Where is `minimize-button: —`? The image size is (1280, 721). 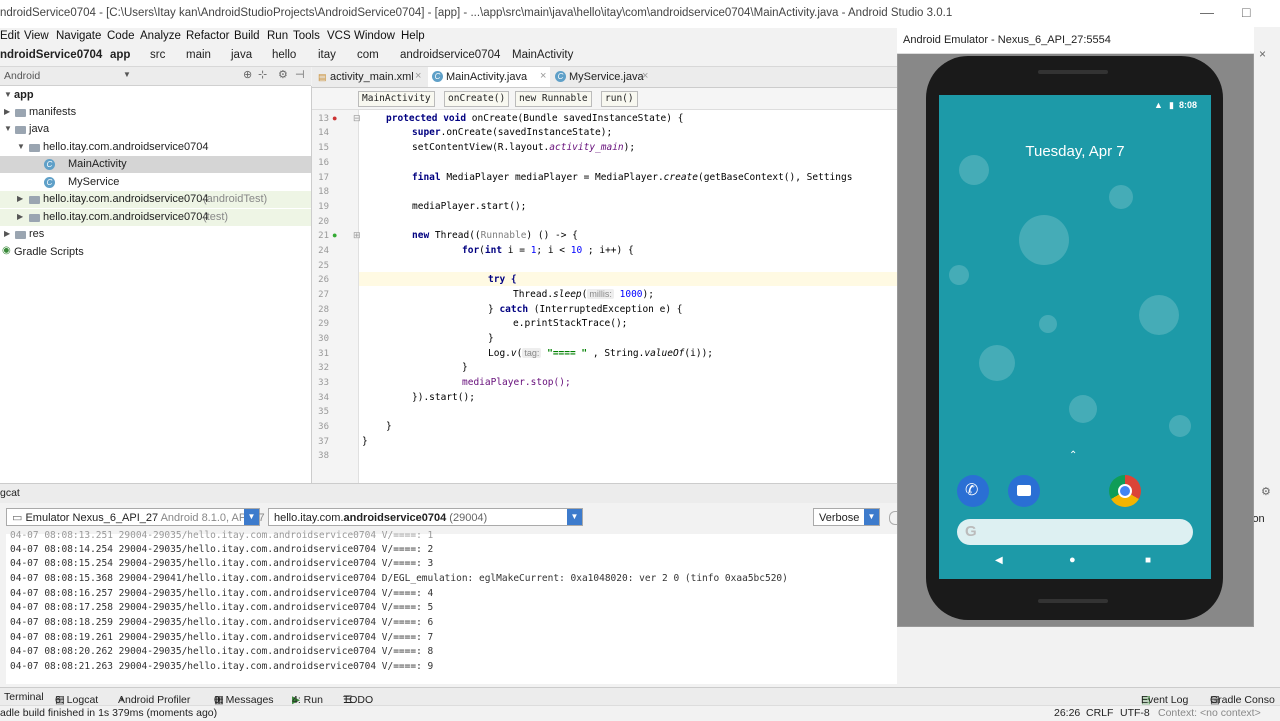 minimize-button: — is located at coordinates (1207, 12).